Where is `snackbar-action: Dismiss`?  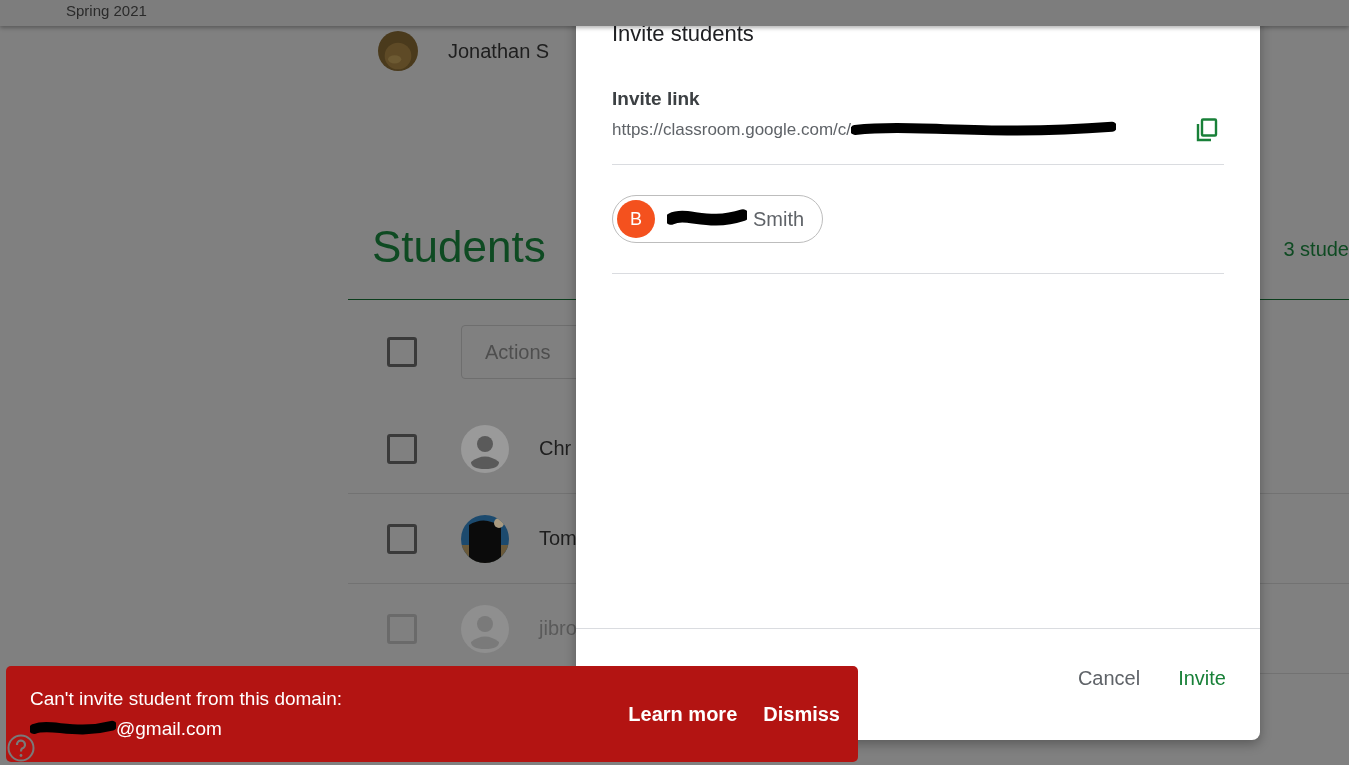
snackbar-action: Dismiss is located at coordinates (801, 714).